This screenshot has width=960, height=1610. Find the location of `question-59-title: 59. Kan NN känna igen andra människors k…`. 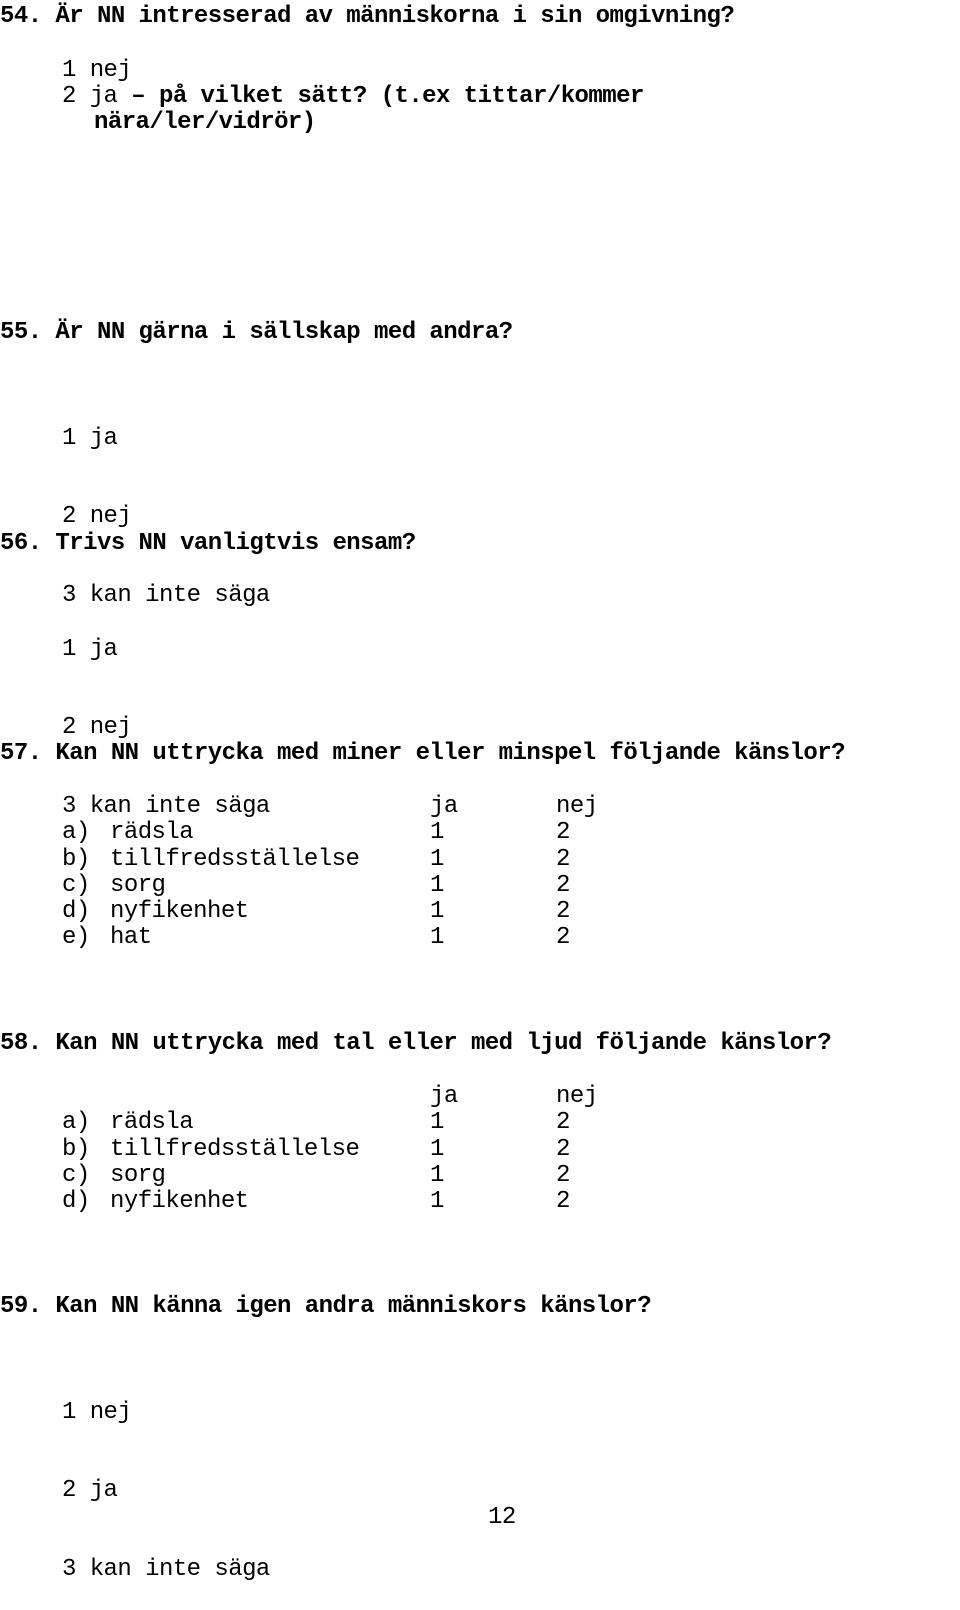

question-59-title: 59. Kan NN känna igen andra människors k… is located at coordinates (326, 1306).